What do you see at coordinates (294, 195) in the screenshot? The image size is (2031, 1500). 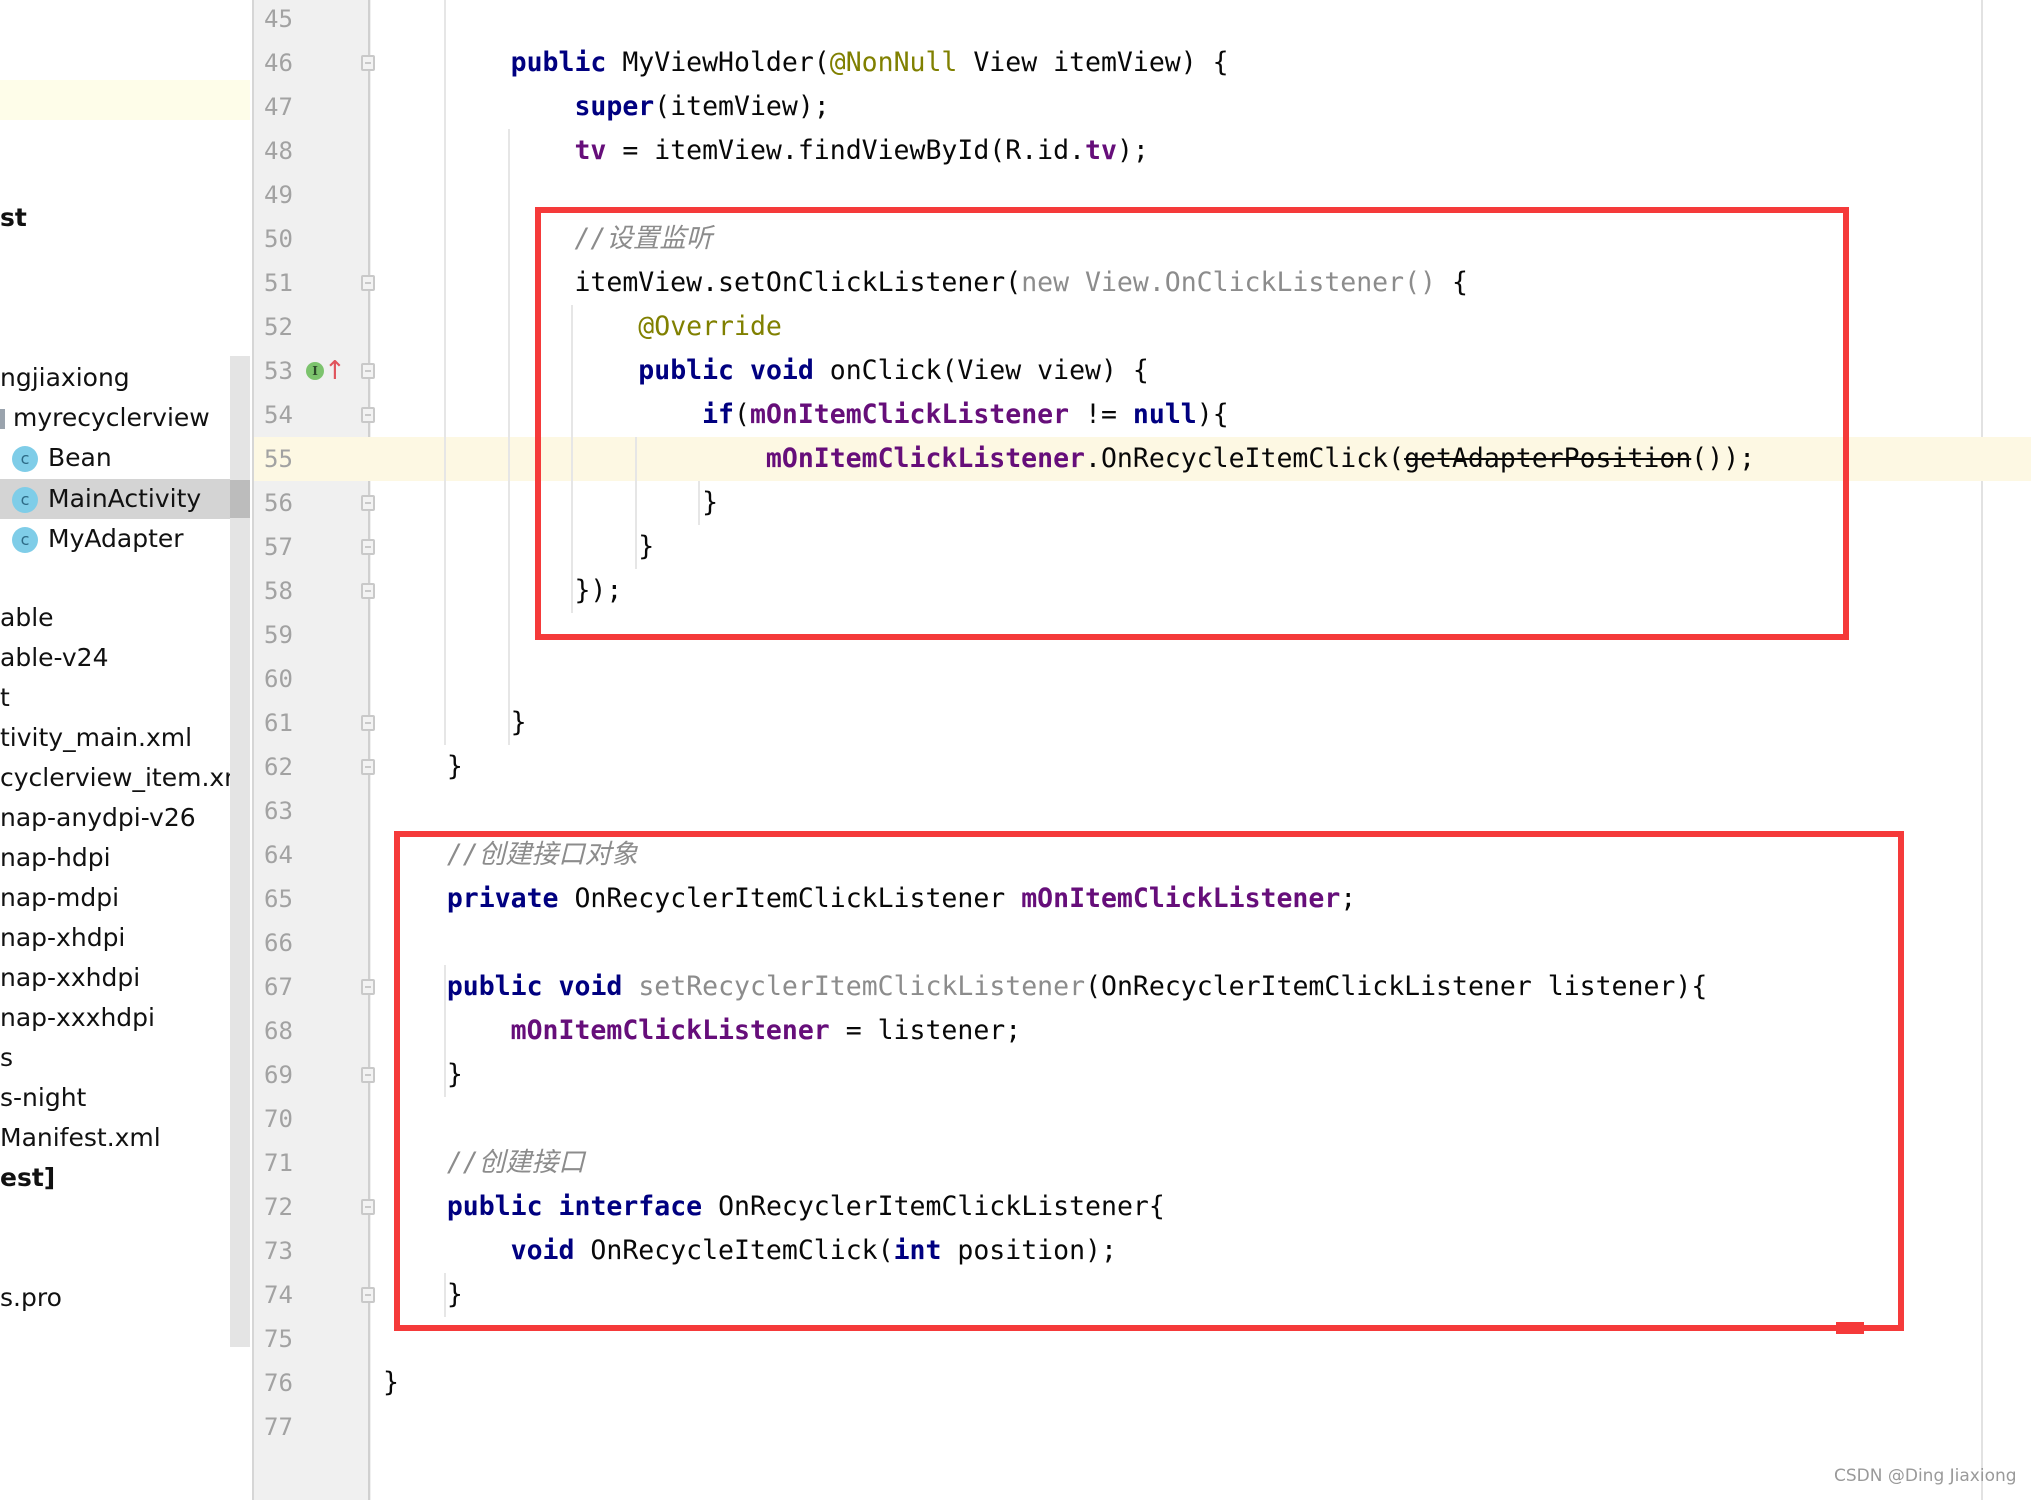 I see `line-number: 49` at bounding box center [294, 195].